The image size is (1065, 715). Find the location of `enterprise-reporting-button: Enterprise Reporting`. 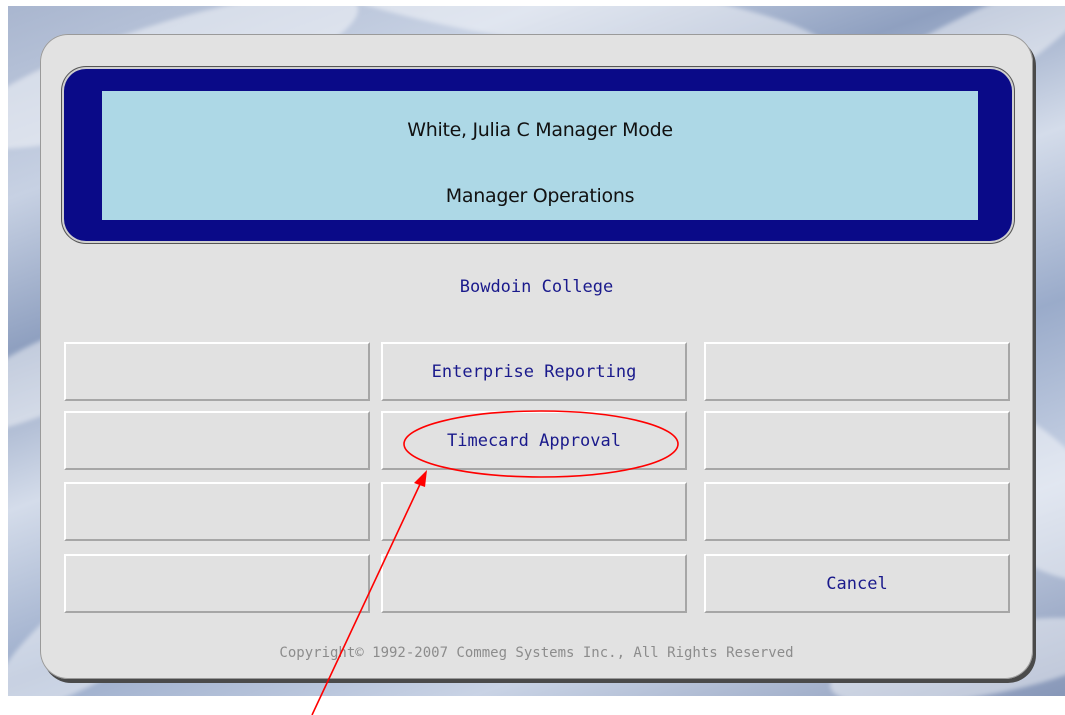

enterprise-reporting-button: Enterprise Reporting is located at coordinates (534, 371).